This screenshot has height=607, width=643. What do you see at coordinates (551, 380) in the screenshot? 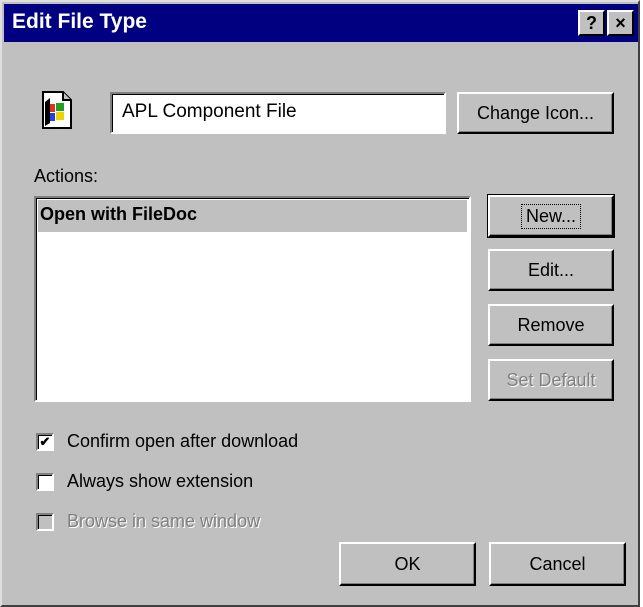
I see `set-default-button: Set Default` at bounding box center [551, 380].